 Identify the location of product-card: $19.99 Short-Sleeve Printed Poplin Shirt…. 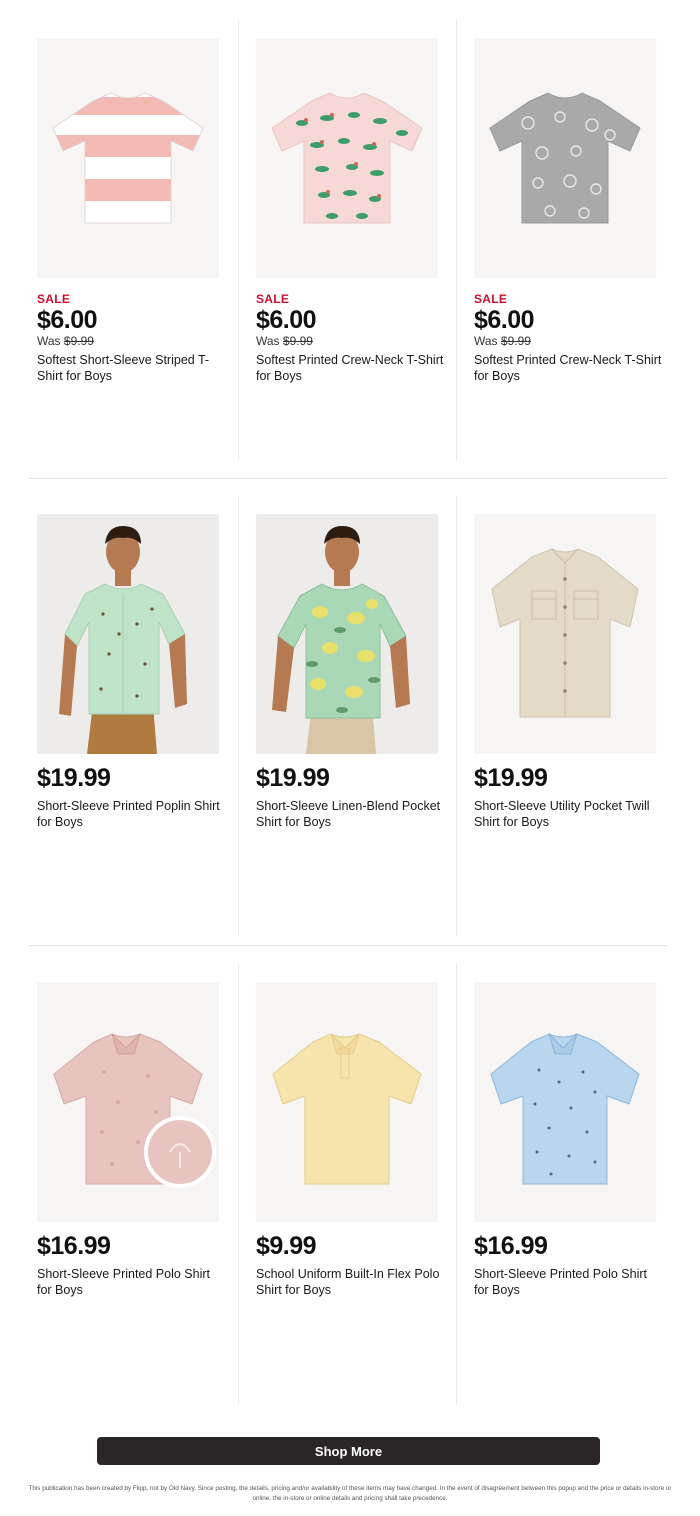
(129, 716).